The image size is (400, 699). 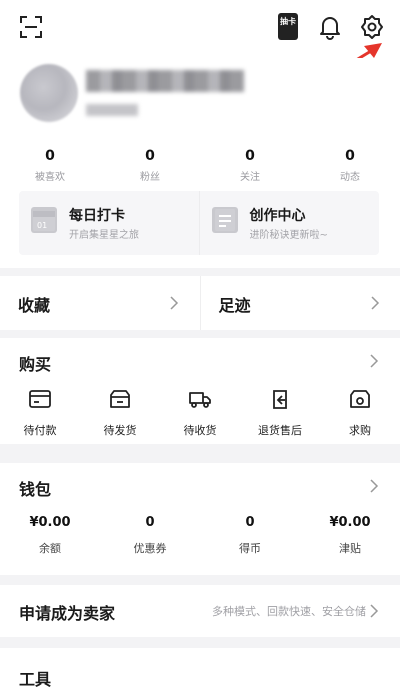 I want to click on card-subtitle: 进阶秘诀更新啦~, so click(x=288, y=235).